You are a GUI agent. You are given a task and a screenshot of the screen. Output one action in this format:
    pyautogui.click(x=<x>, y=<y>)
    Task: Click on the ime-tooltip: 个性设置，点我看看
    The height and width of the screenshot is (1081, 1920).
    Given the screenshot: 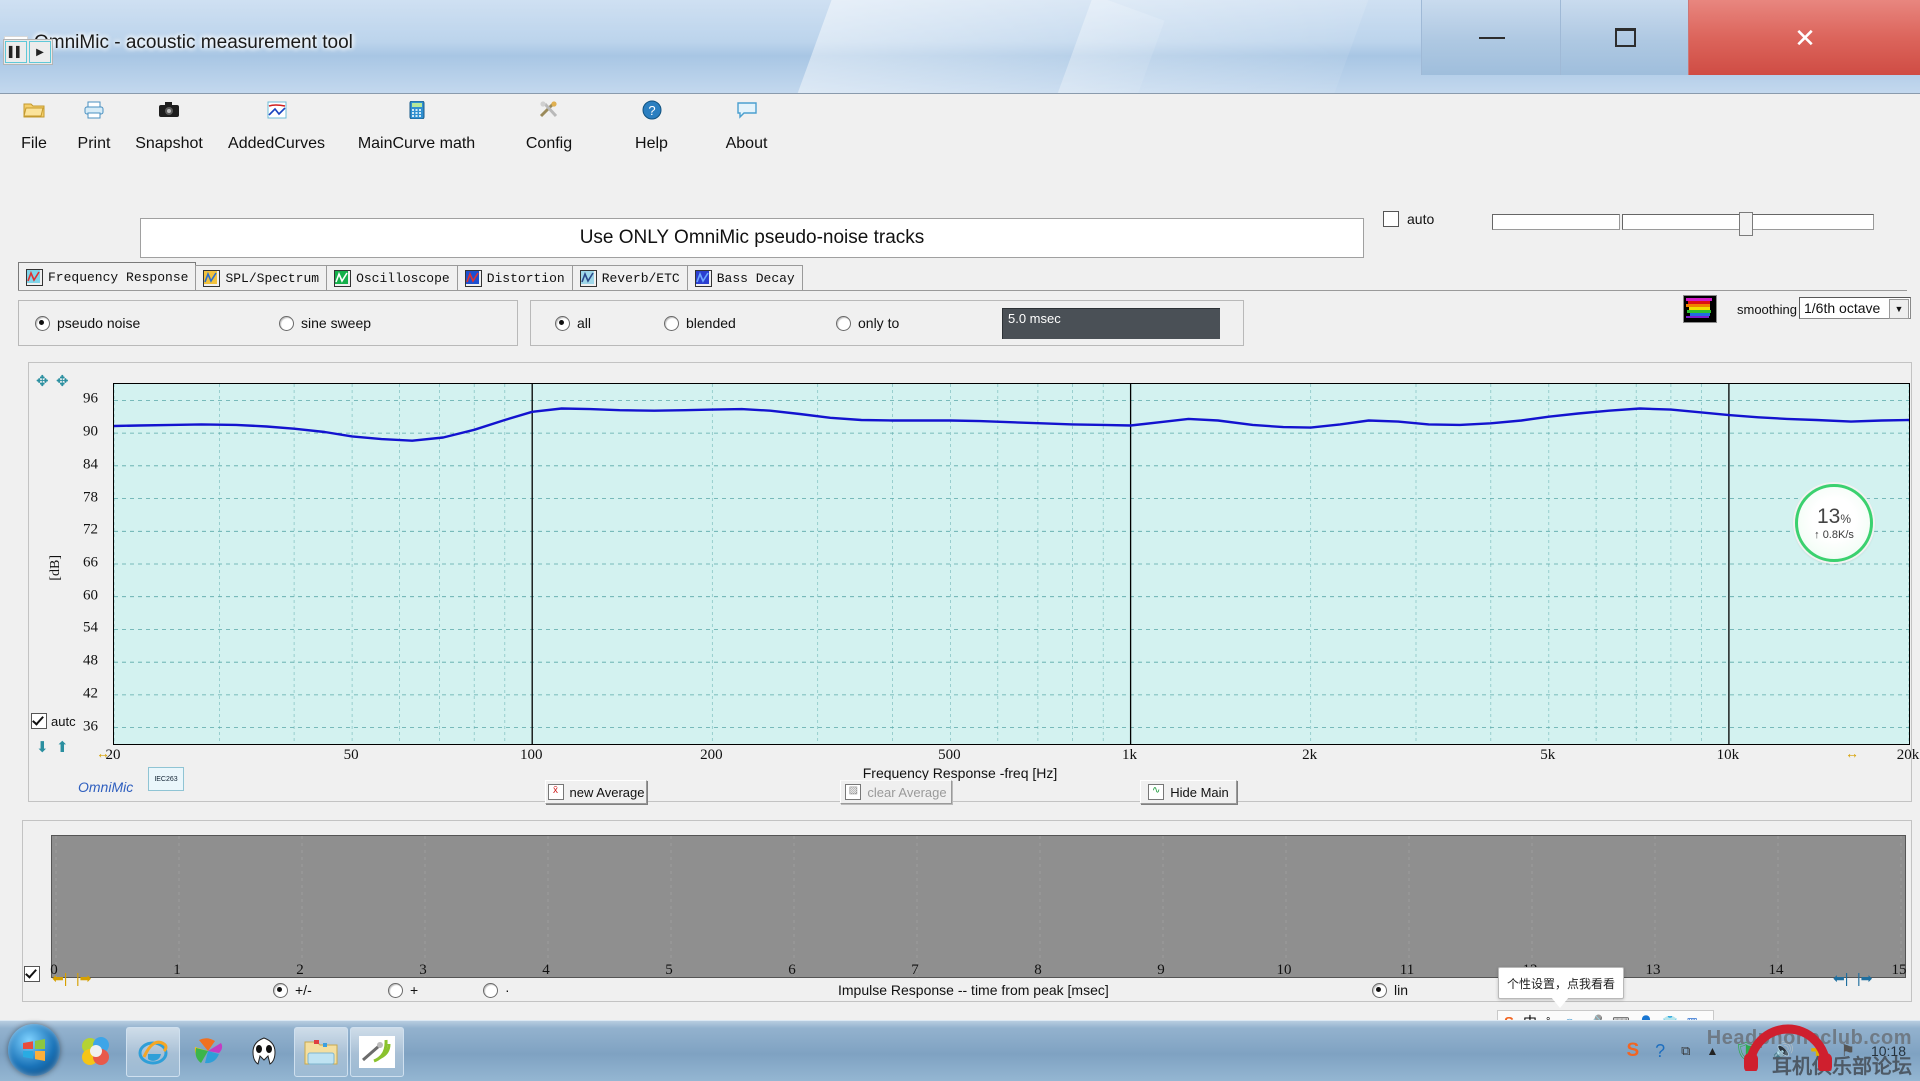 What is the action you would take?
    pyautogui.click(x=1561, y=987)
    